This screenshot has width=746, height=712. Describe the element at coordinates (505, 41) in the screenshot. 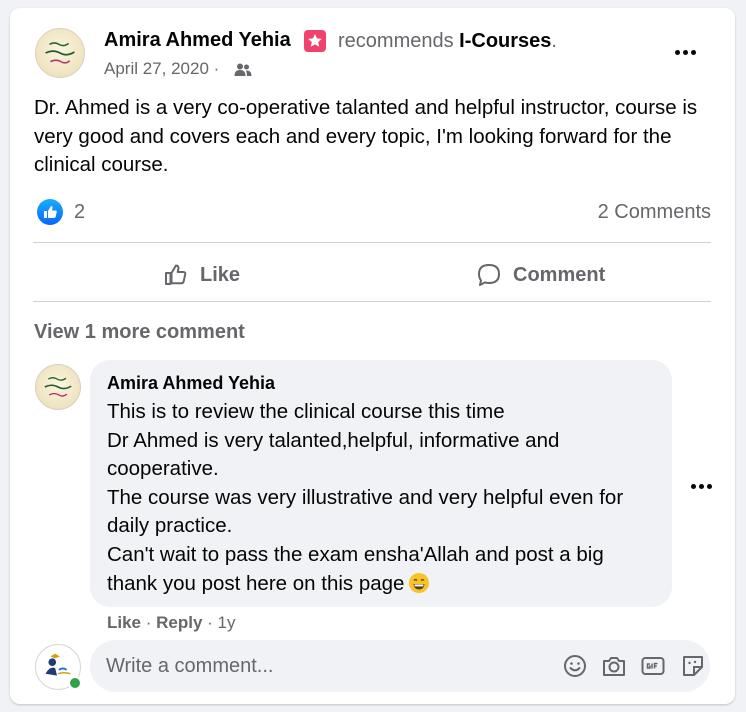

I see `page-name-link: I-Courses` at that location.